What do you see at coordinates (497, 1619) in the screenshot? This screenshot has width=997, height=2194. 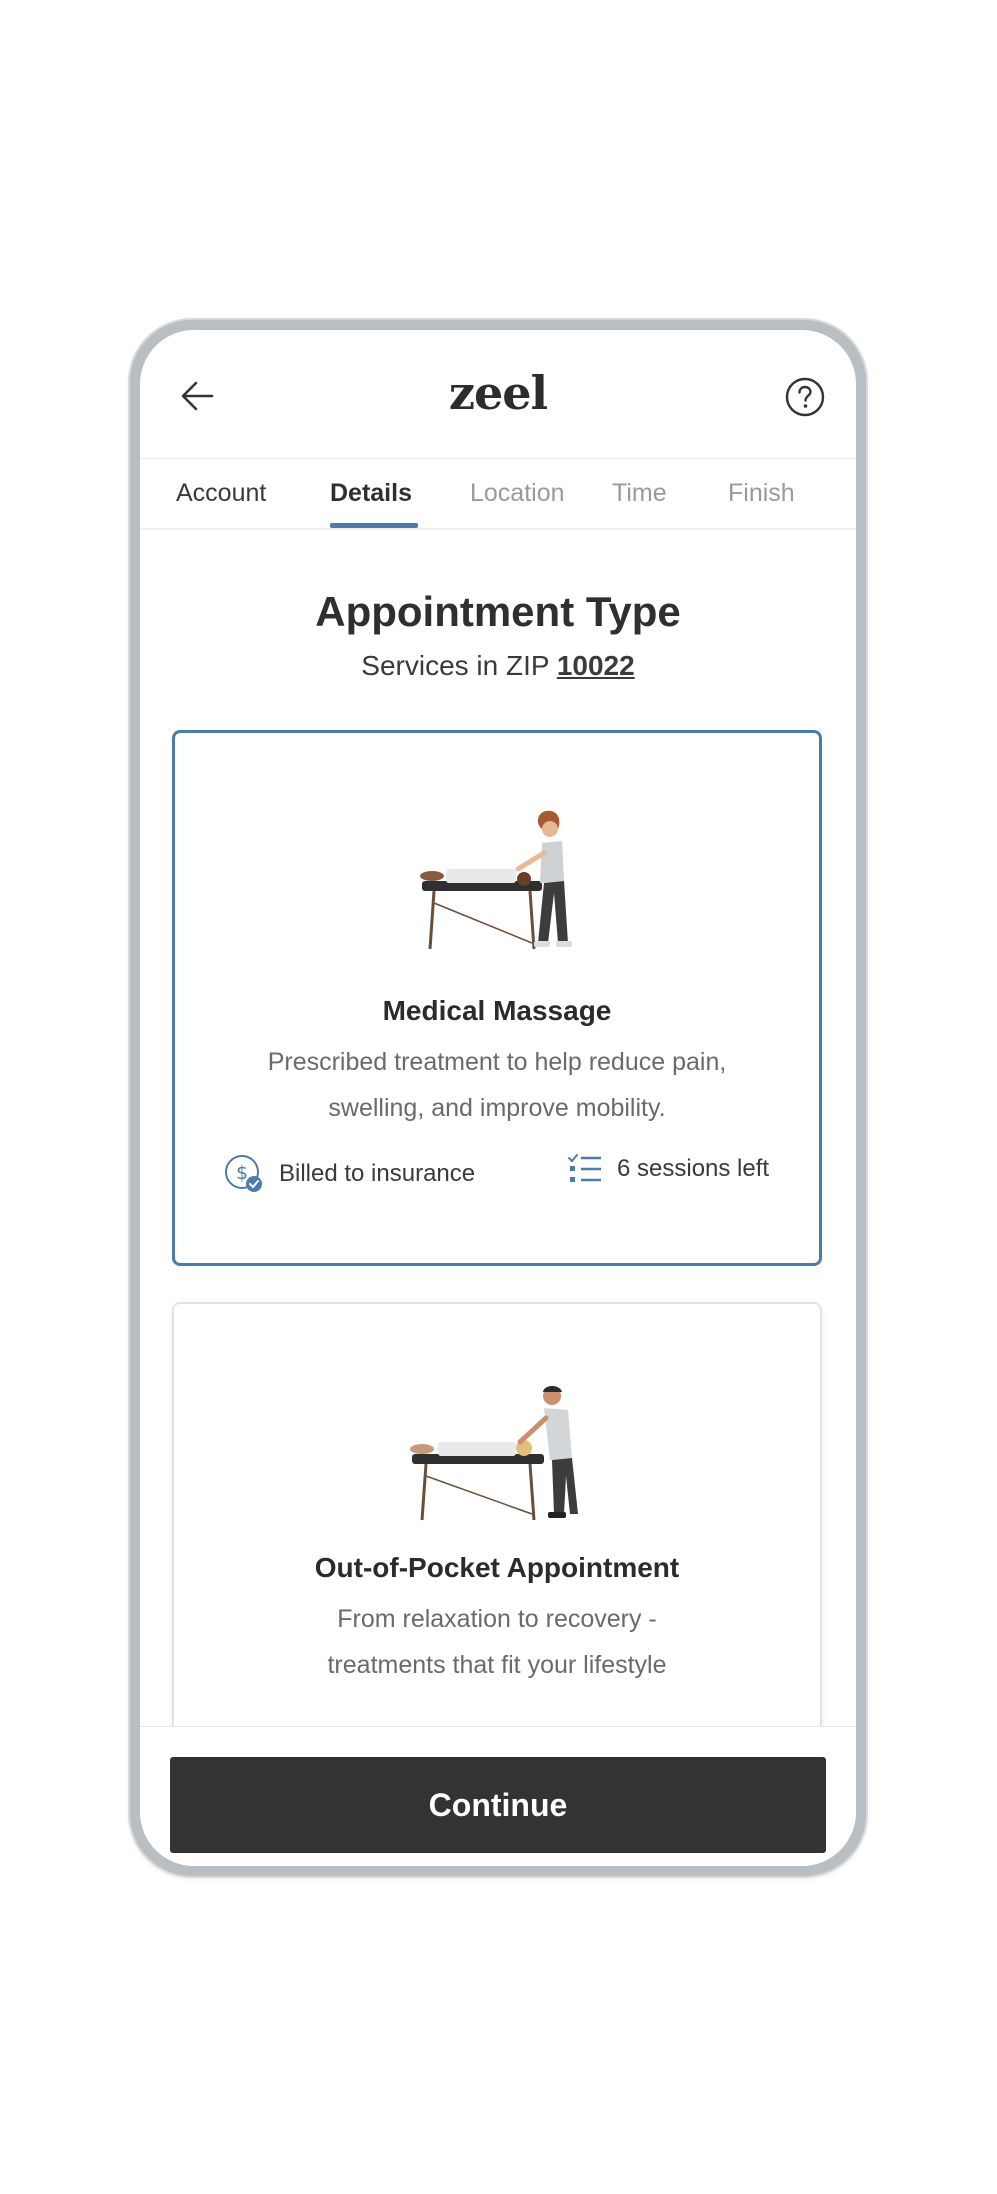 I see `card-description-line-1: From relaxation to recovery -` at bounding box center [497, 1619].